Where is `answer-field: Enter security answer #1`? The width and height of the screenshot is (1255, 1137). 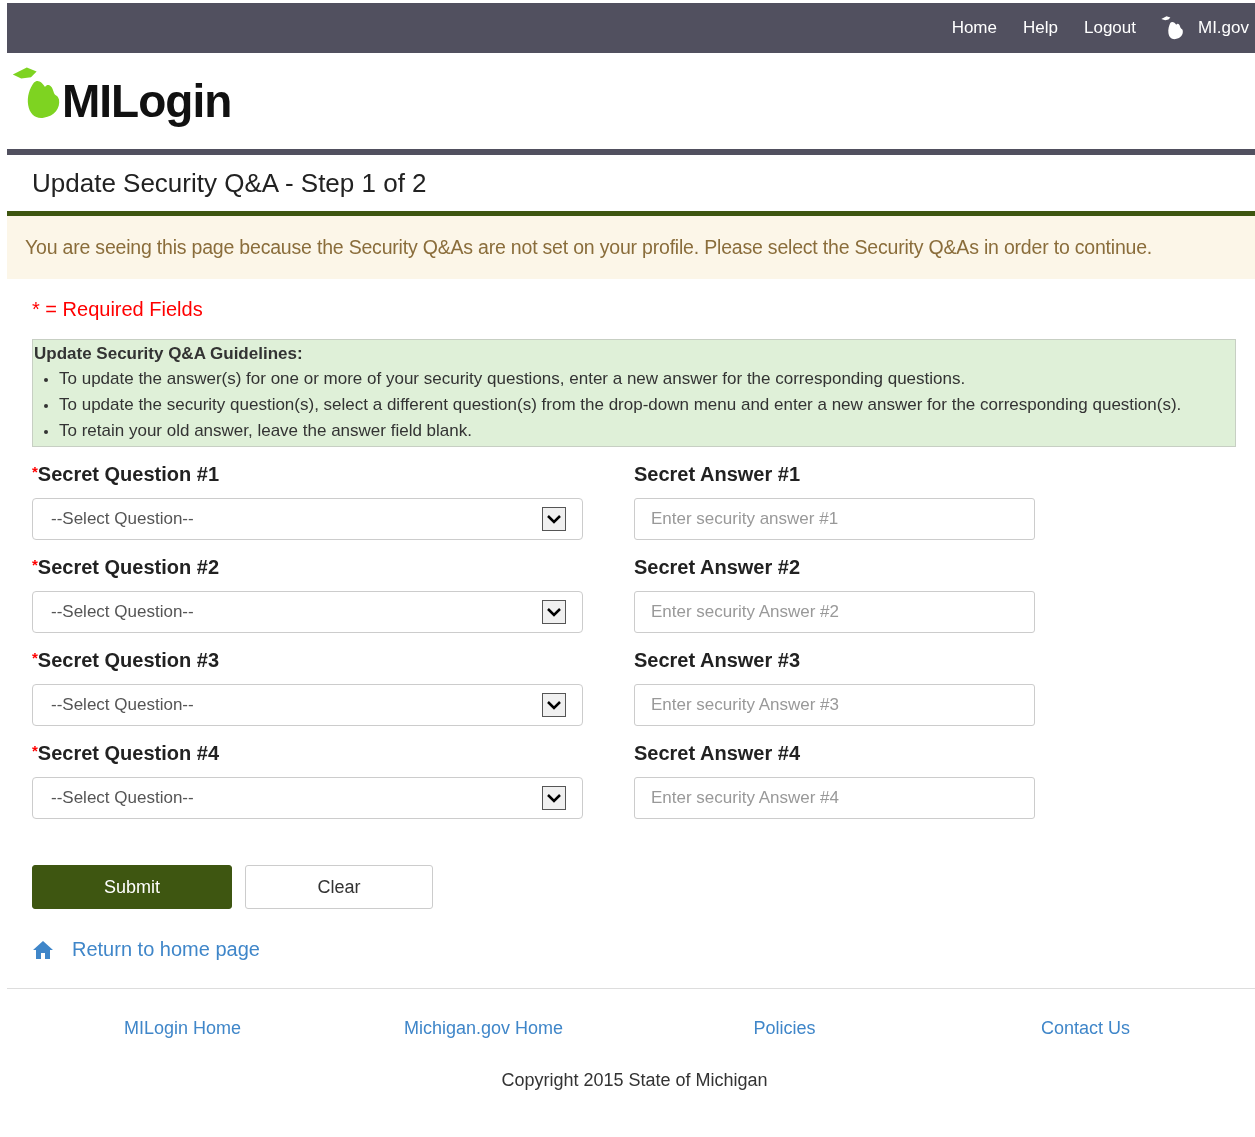
answer-field: Enter security answer #1 is located at coordinates (834, 519).